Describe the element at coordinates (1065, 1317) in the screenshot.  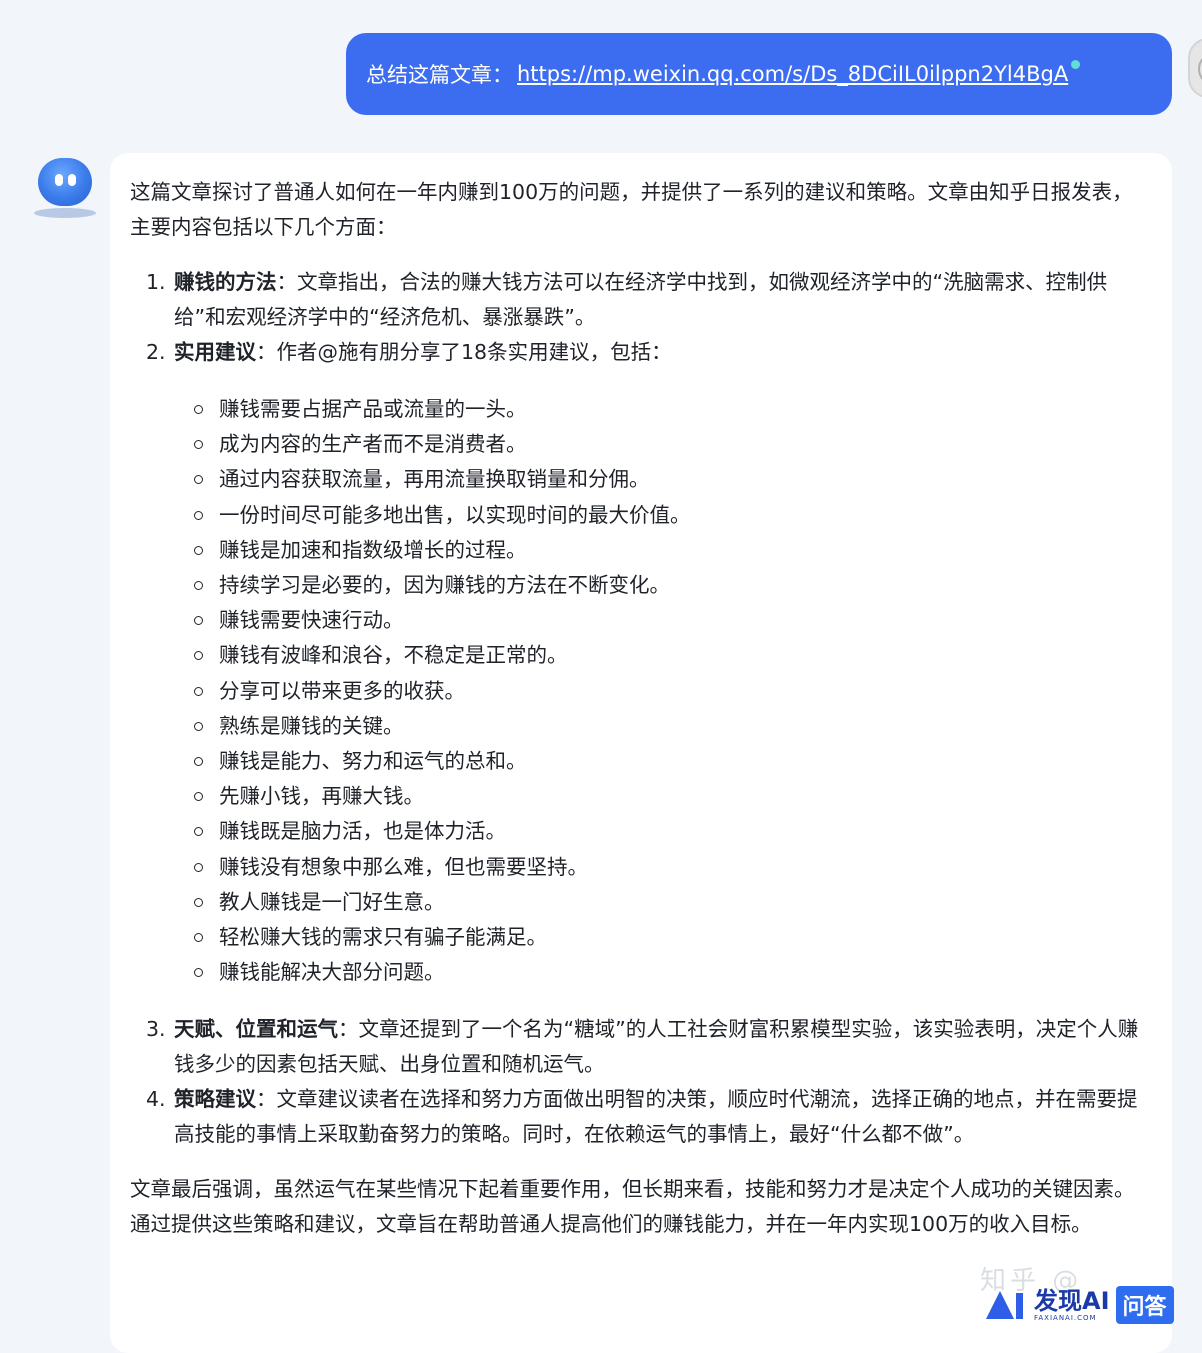
I see `brand-sub: FAXIANAI.COM` at that location.